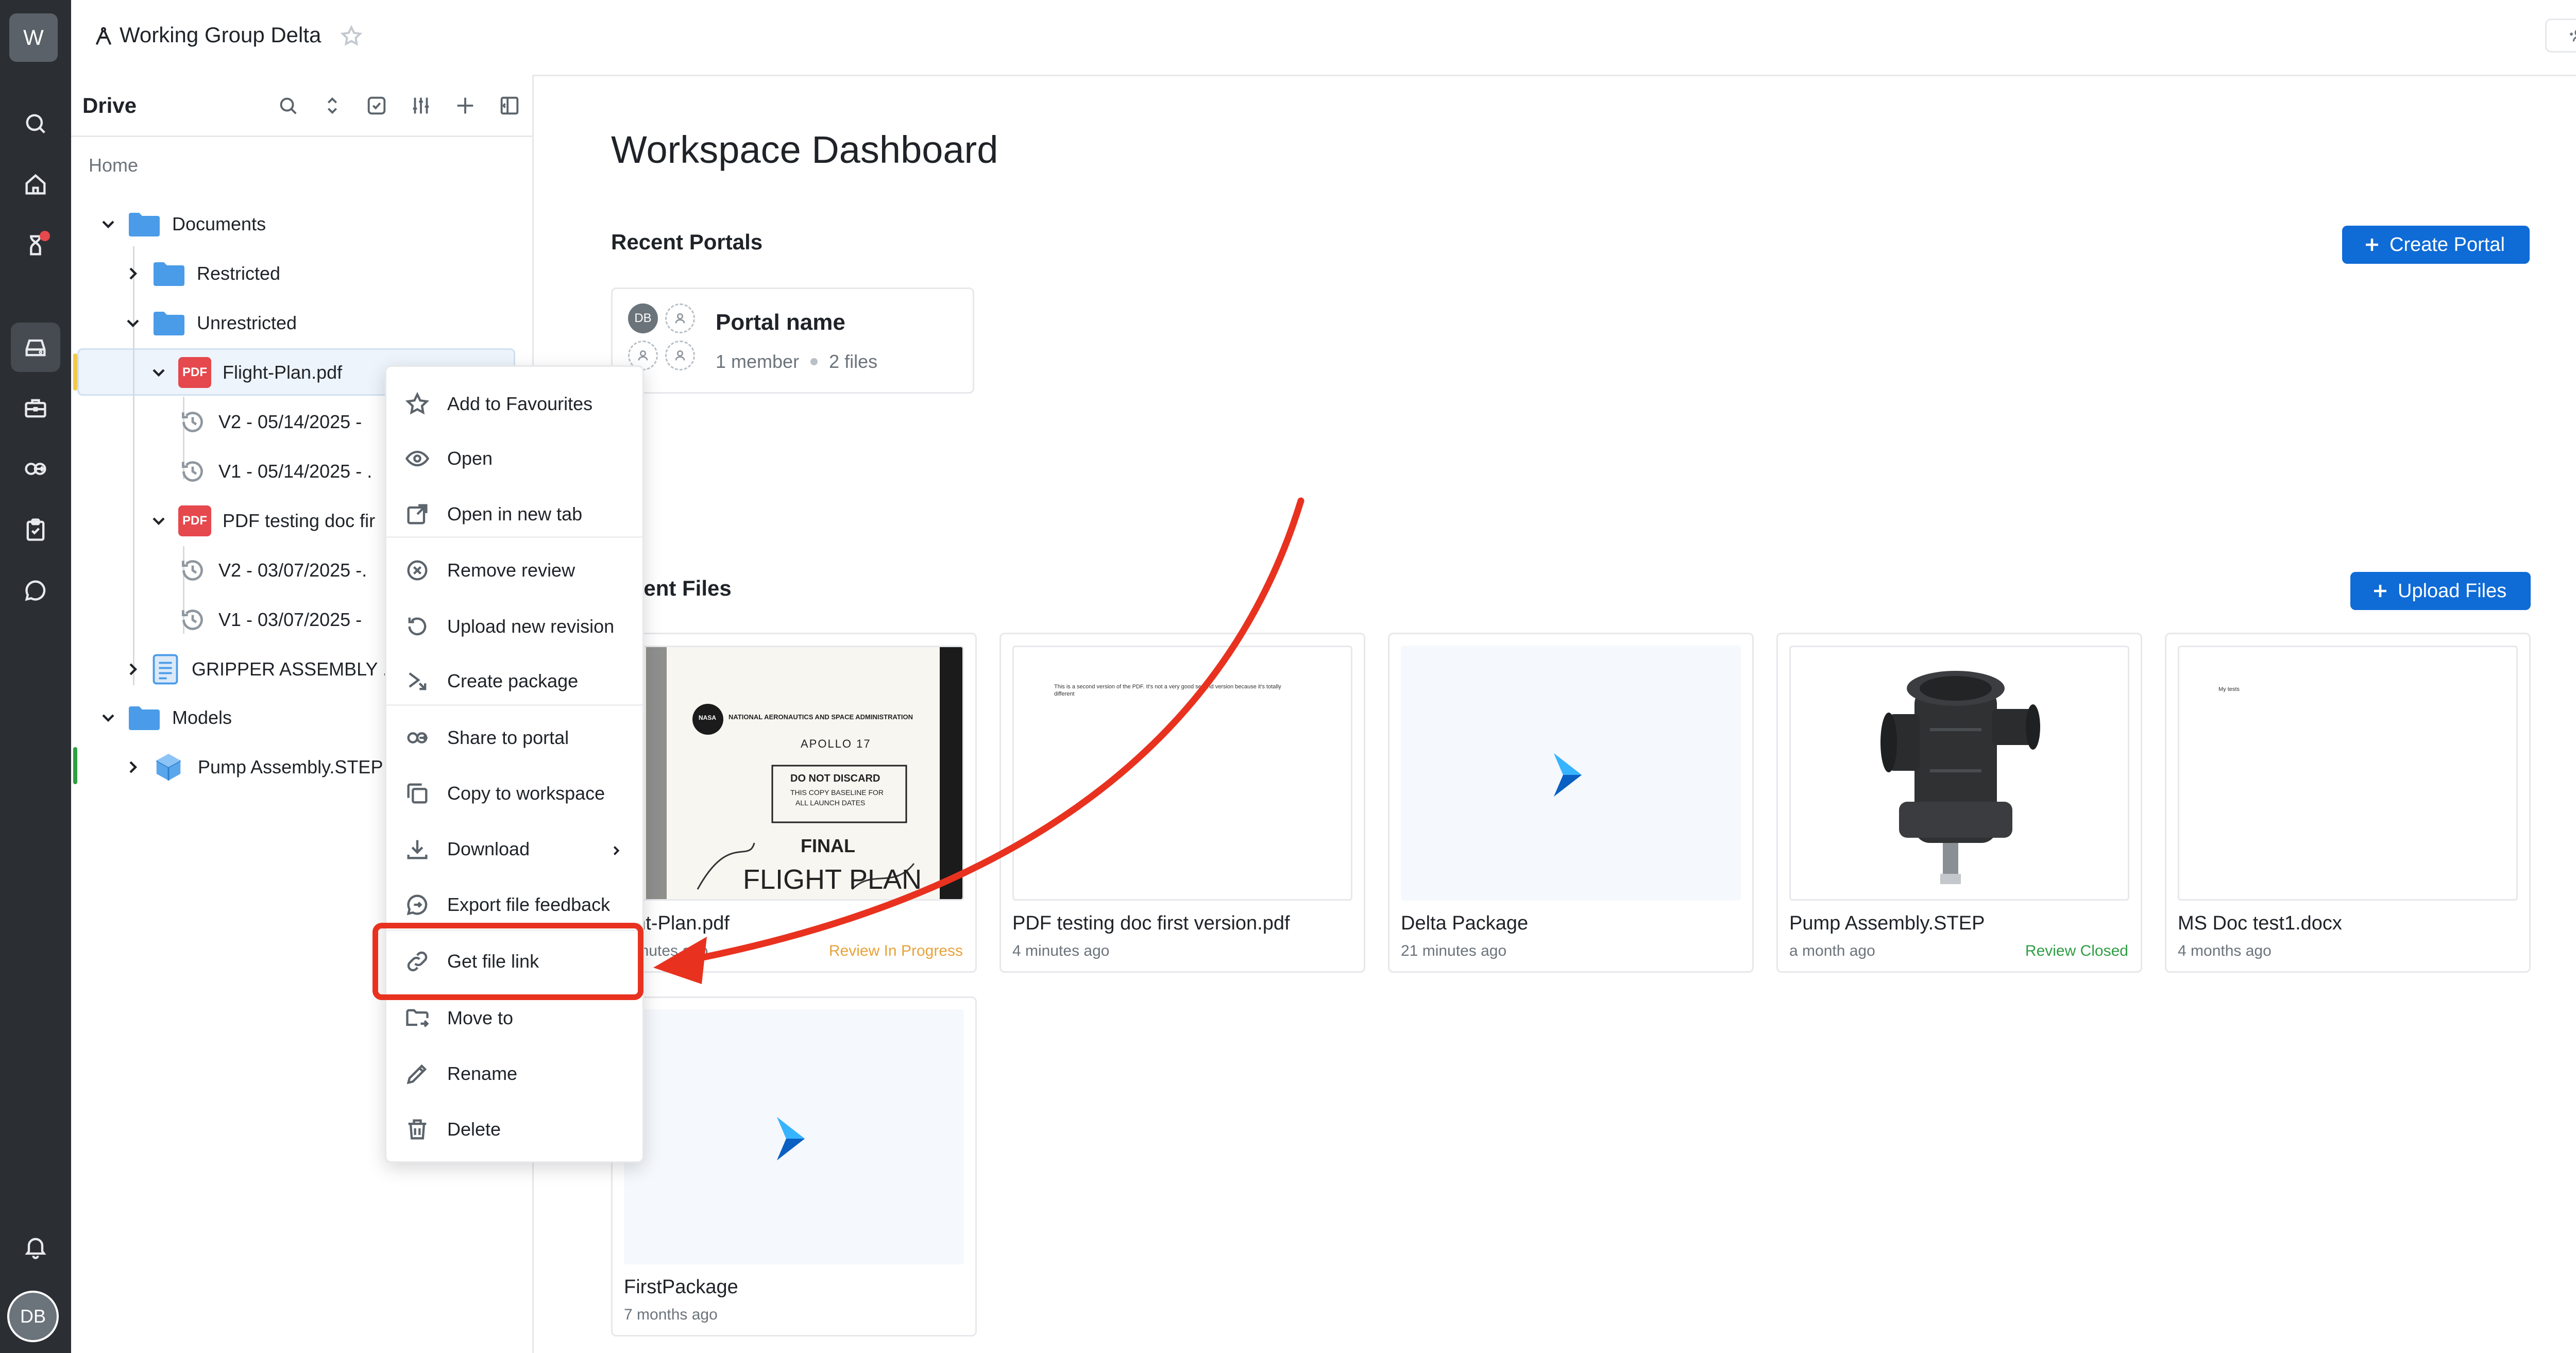 The width and height of the screenshot is (2576, 1353). Describe the element at coordinates (514, 849) in the screenshot. I see `menu-item-download: Download` at that location.